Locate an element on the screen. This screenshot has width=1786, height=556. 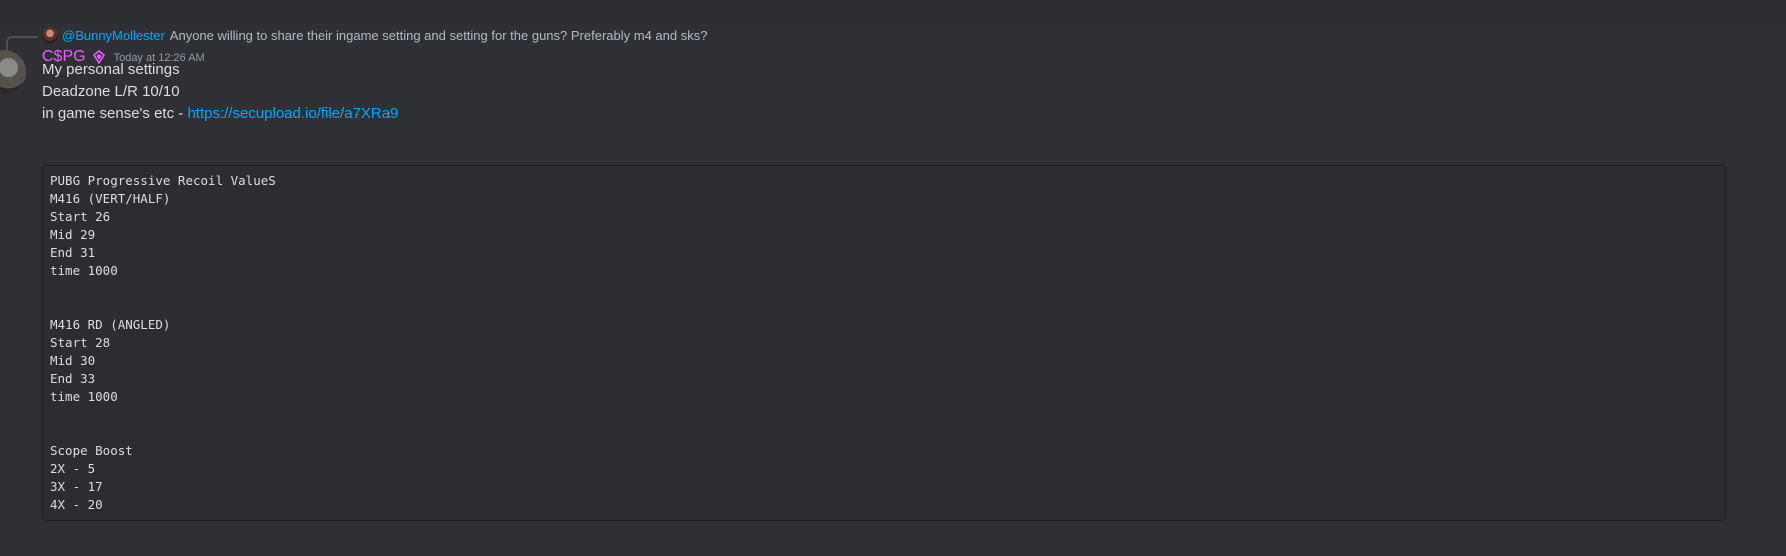
code-line: 4X - 20 is located at coordinates (76, 504).